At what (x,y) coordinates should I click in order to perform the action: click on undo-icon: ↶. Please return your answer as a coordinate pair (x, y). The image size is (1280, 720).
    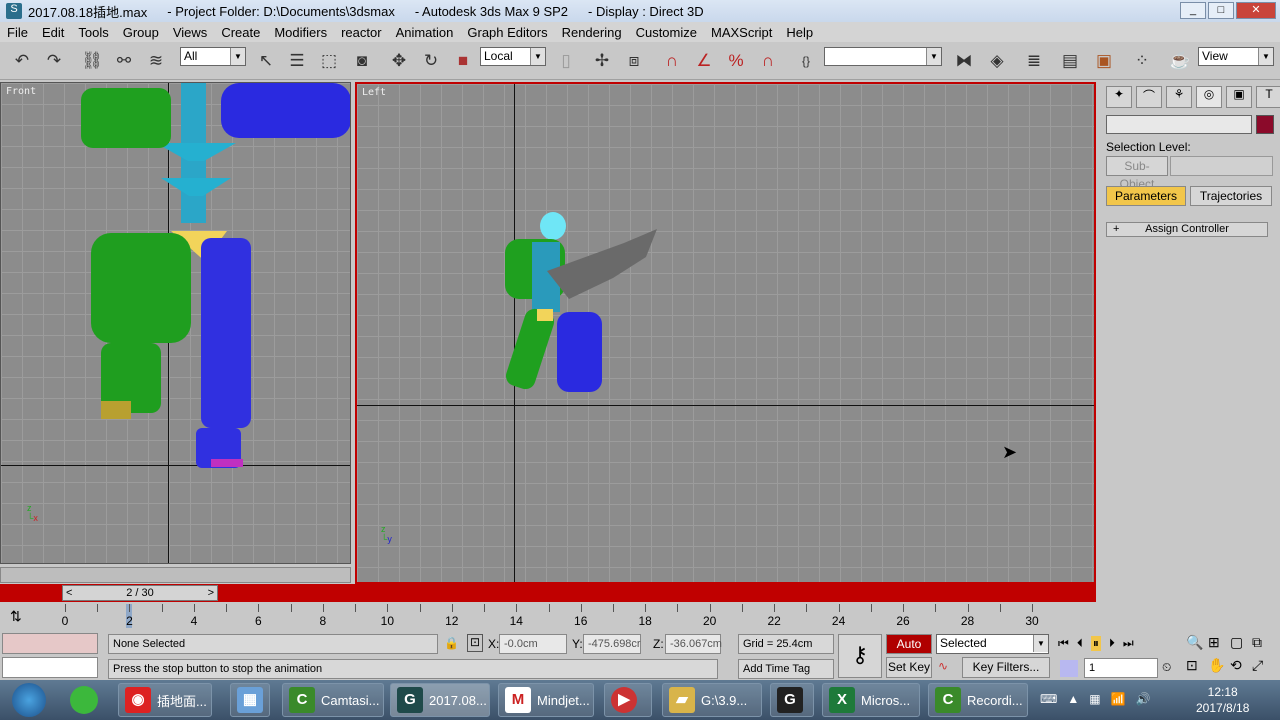
    Looking at the image, I should click on (22, 61).